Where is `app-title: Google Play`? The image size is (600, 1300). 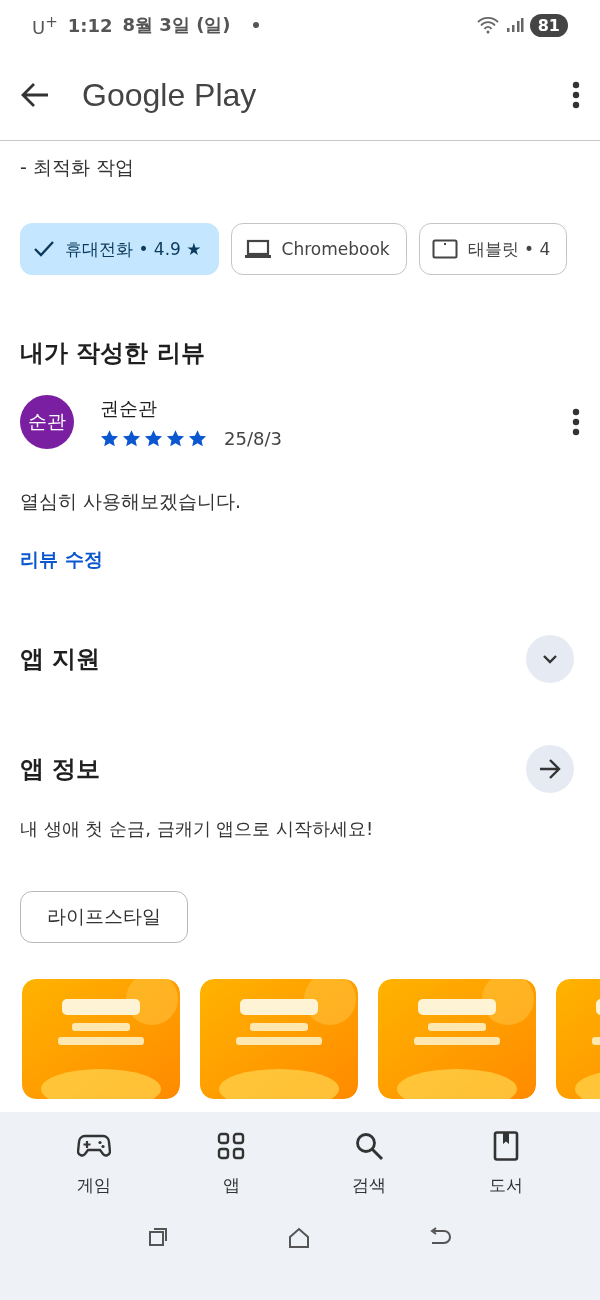
app-title: Google Play is located at coordinates (169, 95).